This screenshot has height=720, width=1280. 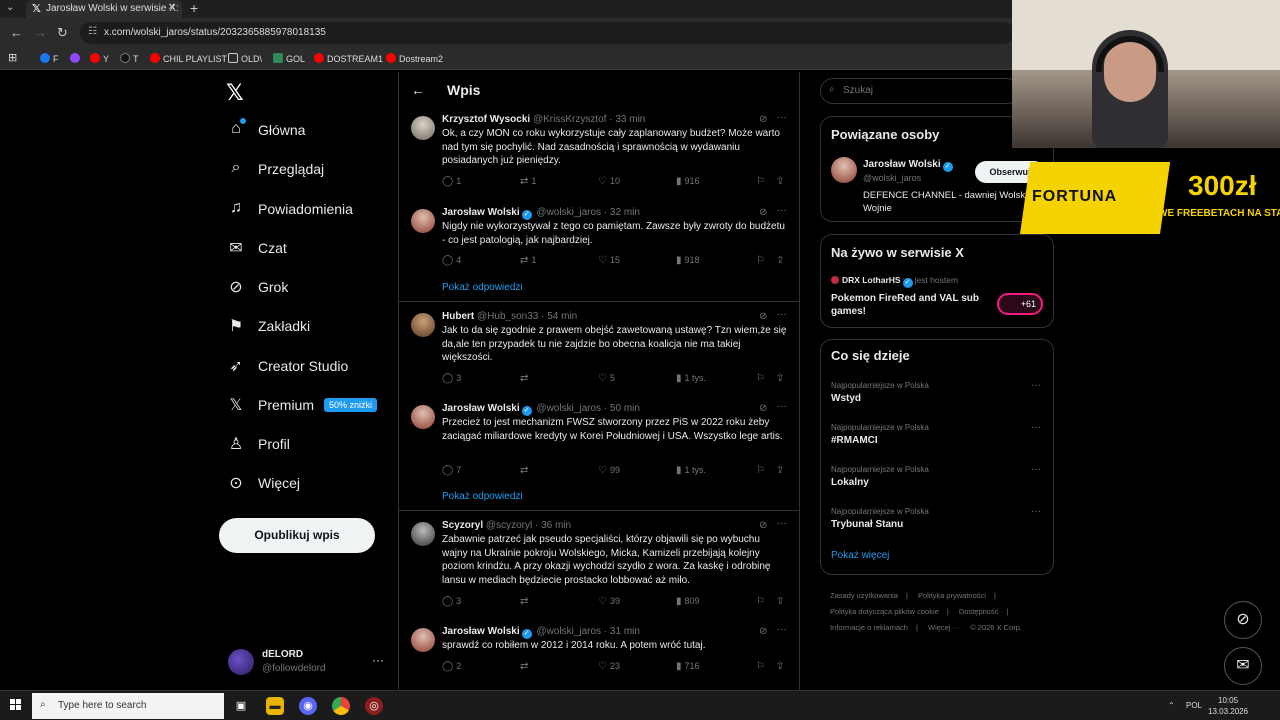 What do you see at coordinates (911, 305) in the screenshot?
I see `live-title: Pokemon FireRed and VAL sub games!` at bounding box center [911, 305].